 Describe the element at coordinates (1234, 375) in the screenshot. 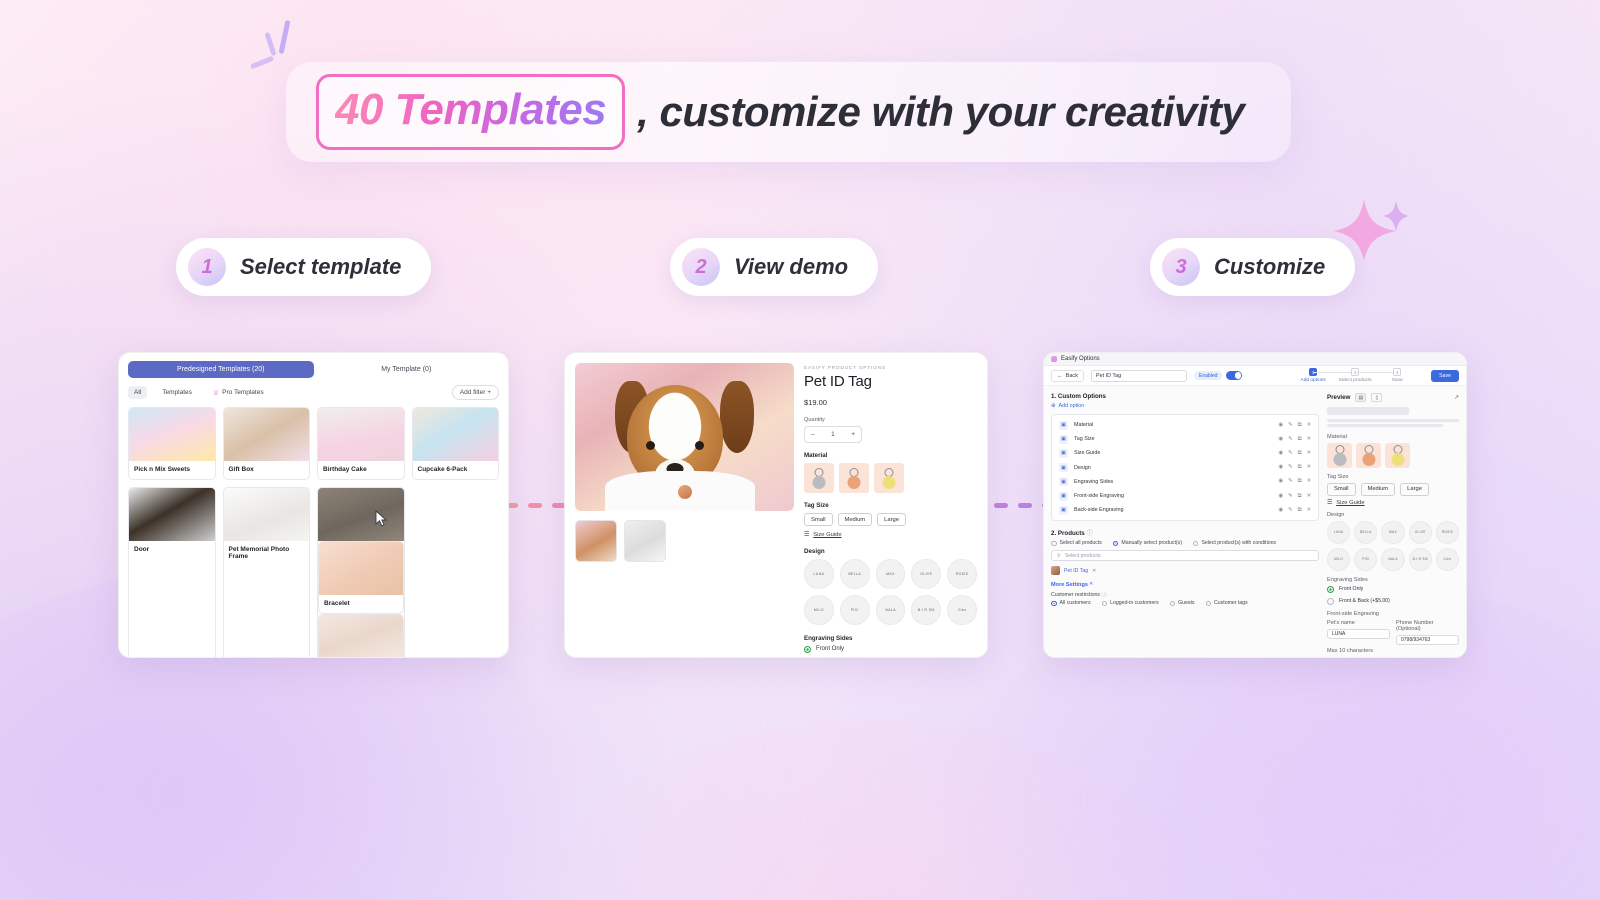

I see `enabled-toggle` at that location.